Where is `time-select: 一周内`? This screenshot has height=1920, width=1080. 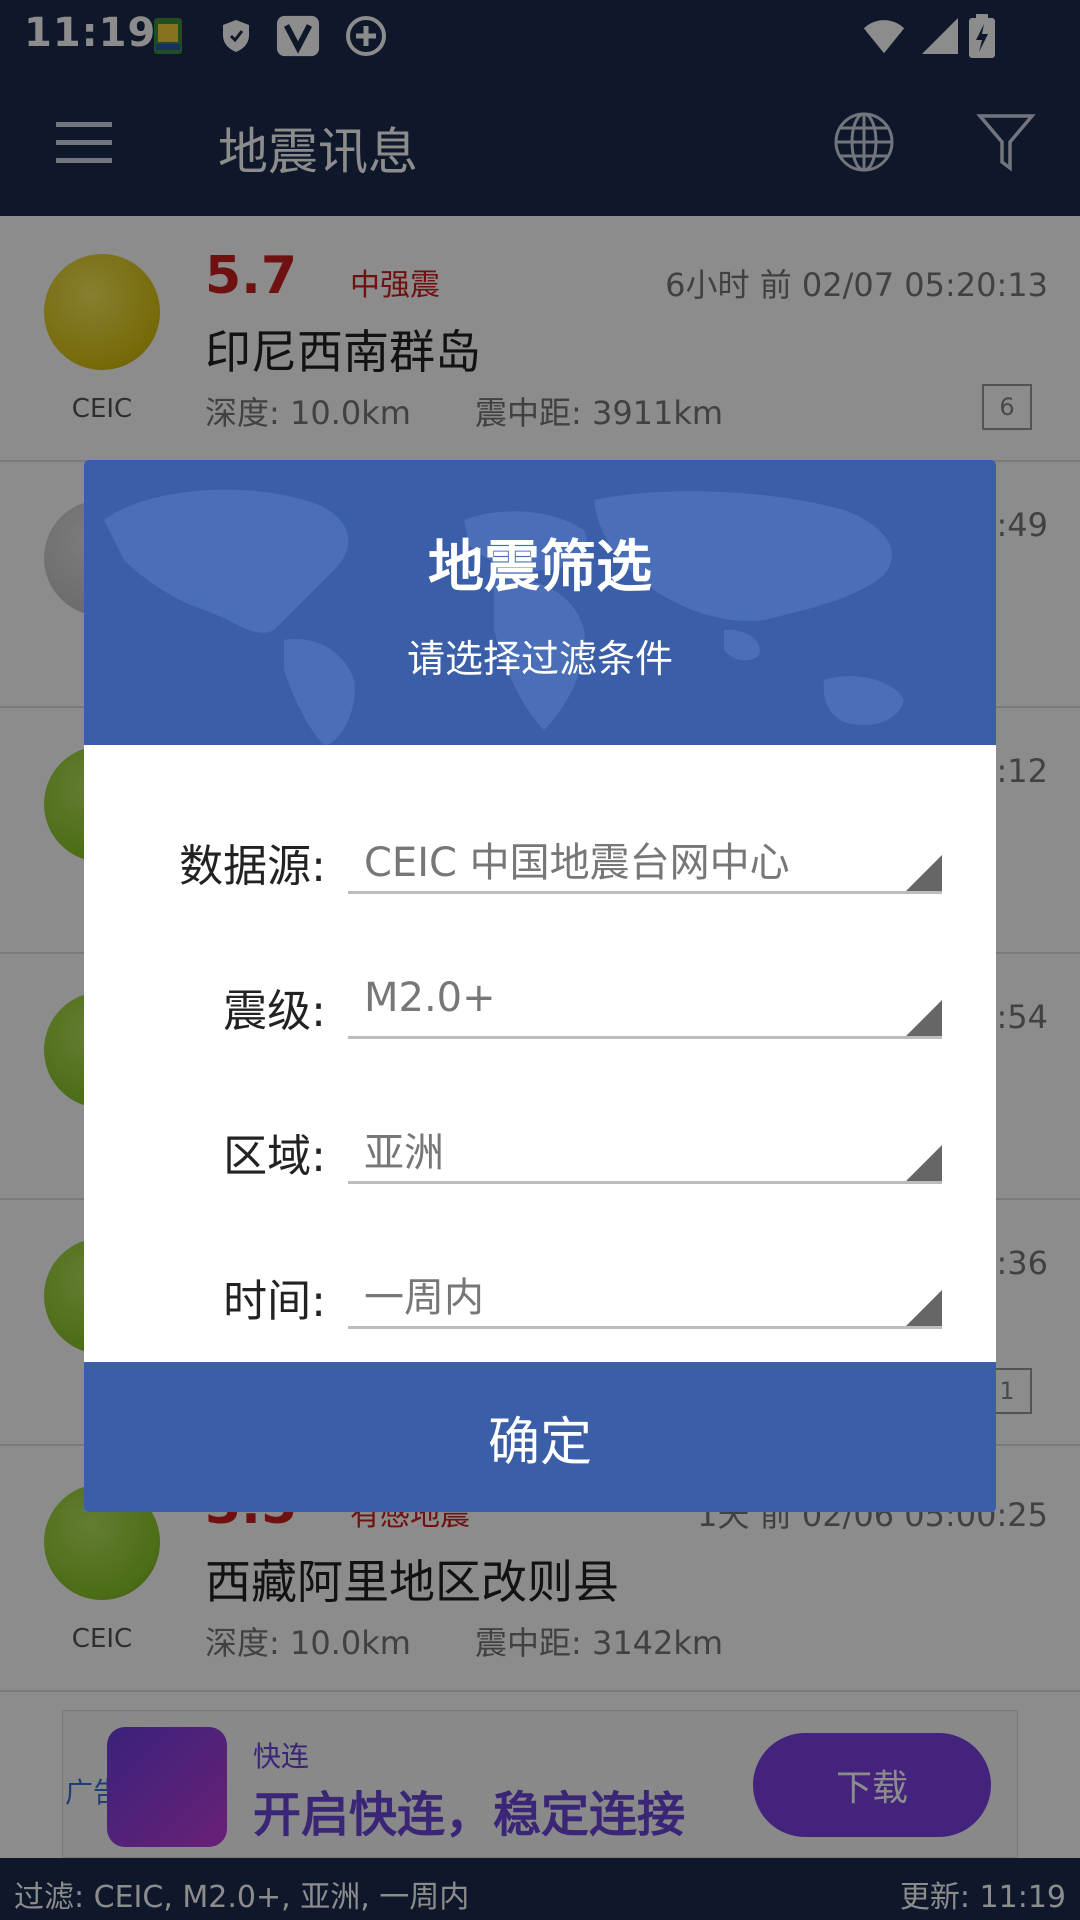 time-select: 一周内 is located at coordinates (645, 1292).